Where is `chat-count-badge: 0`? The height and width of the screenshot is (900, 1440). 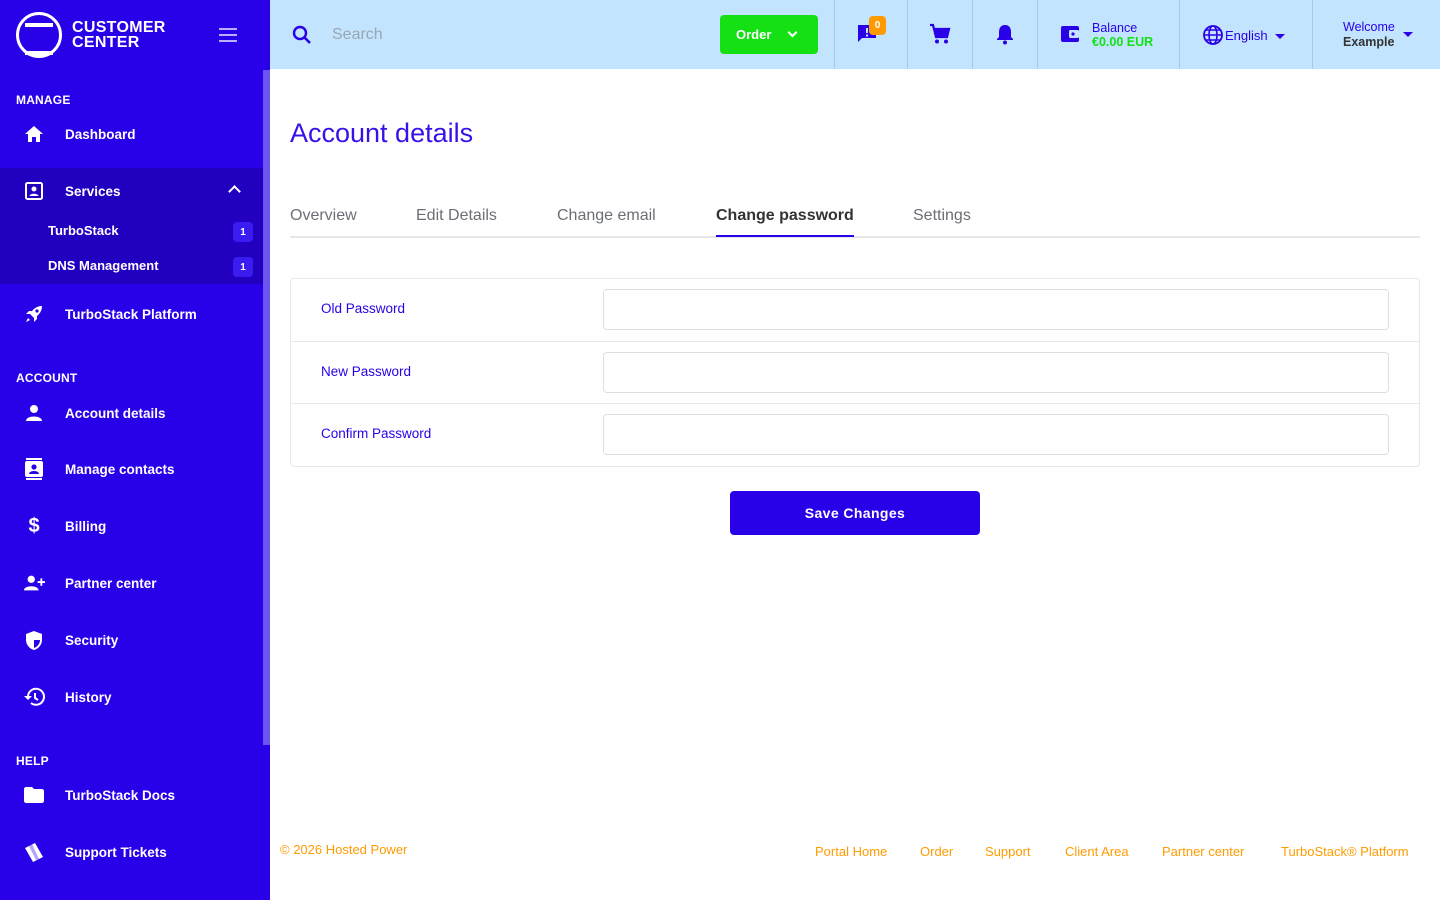
chat-count-badge: 0 is located at coordinates (877, 25).